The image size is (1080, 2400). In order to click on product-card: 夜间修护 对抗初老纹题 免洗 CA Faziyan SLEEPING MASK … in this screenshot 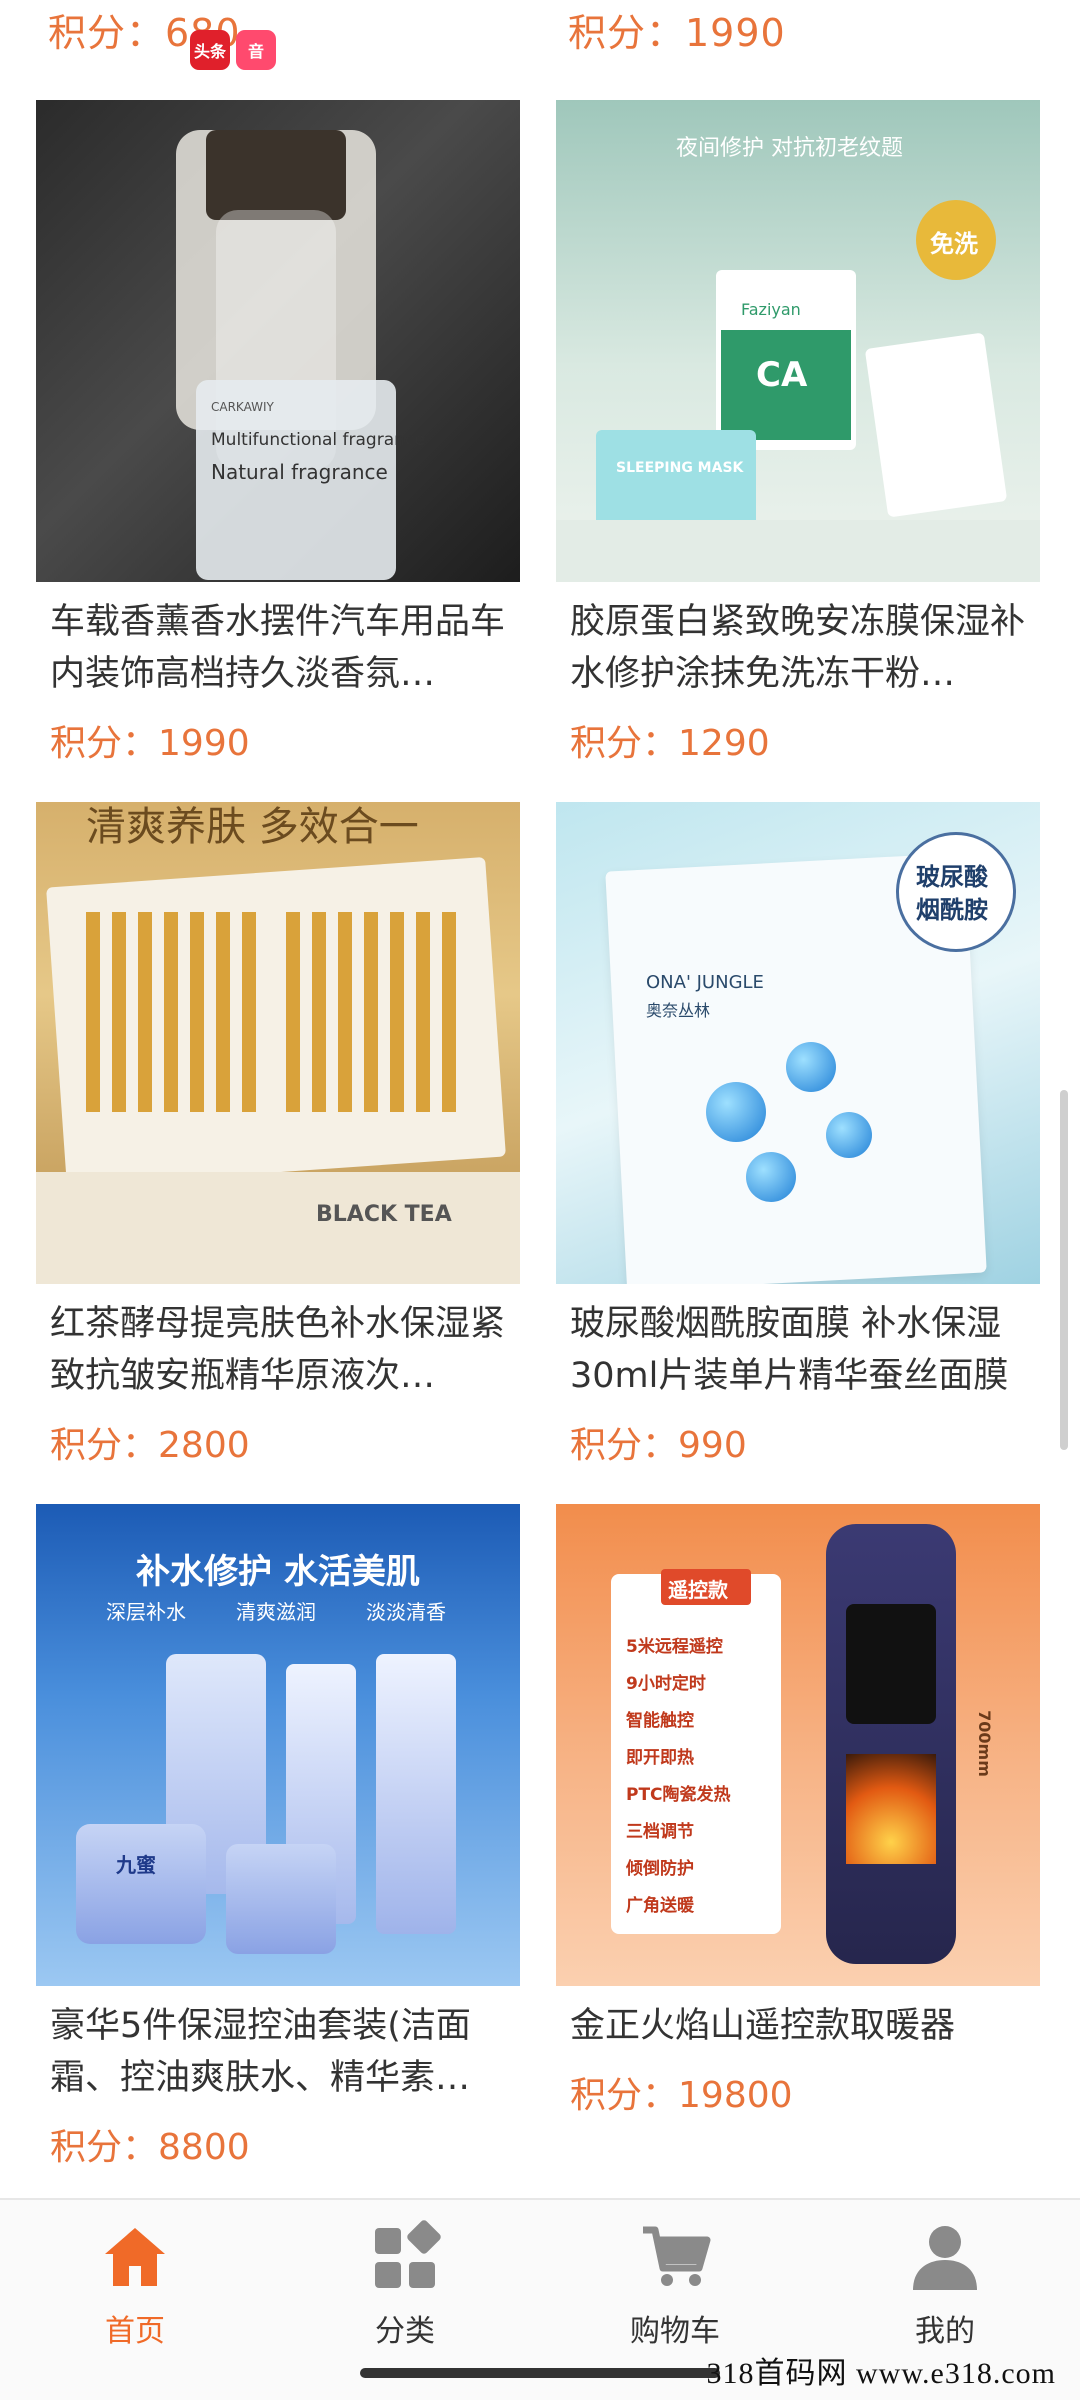, I will do `click(798, 433)`.